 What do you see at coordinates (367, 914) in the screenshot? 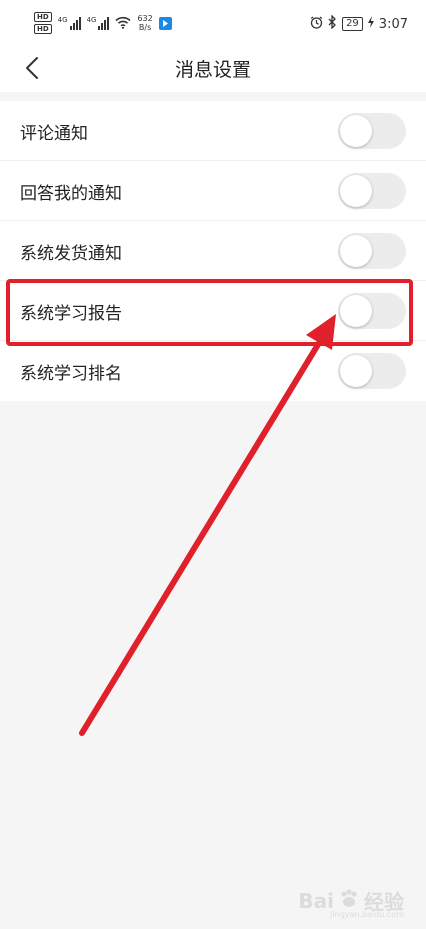
I see `watermark-sub: jingyan.baidu.com` at bounding box center [367, 914].